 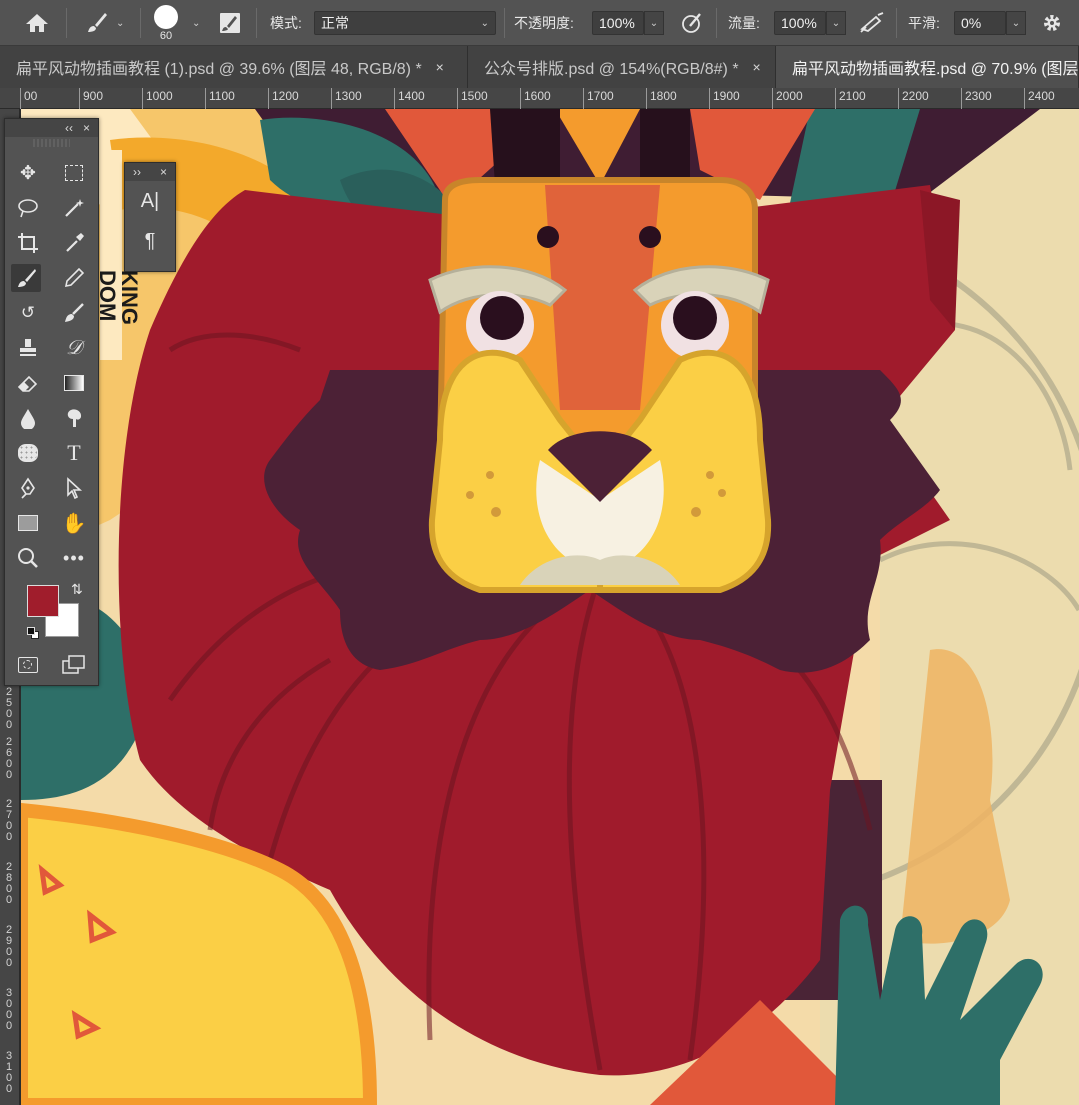 What do you see at coordinates (74, 313) in the screenshot?
I see `mixer-brush-tool` at bounding box center [74, 313].